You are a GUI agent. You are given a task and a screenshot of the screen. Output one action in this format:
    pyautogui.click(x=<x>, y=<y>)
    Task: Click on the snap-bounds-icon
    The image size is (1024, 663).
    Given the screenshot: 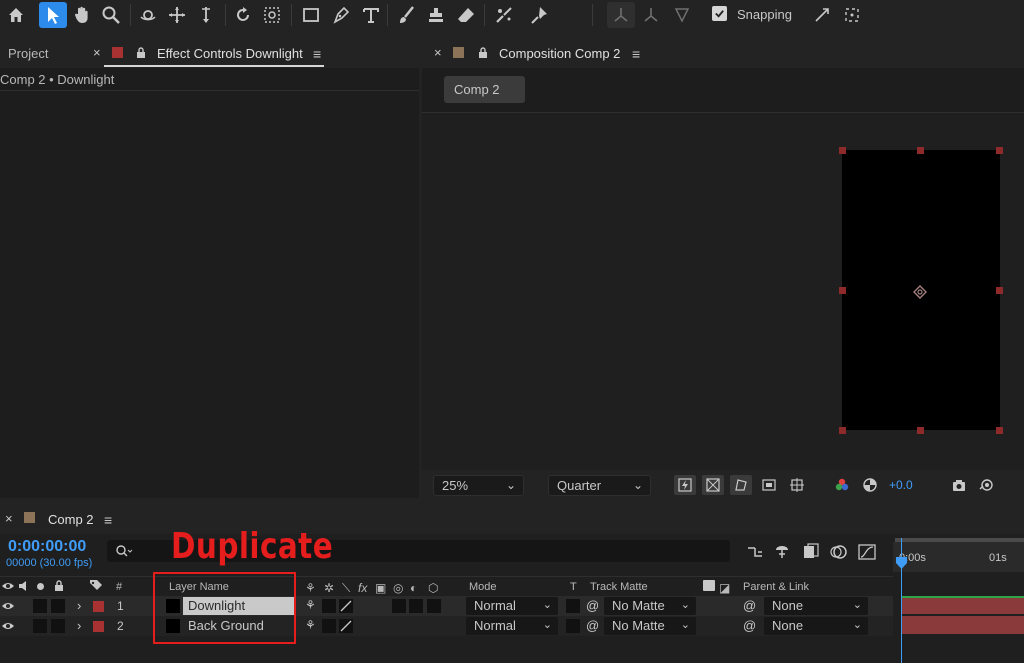 What is the action you would take?
    pyautogui.click(x=852, y=15)
    